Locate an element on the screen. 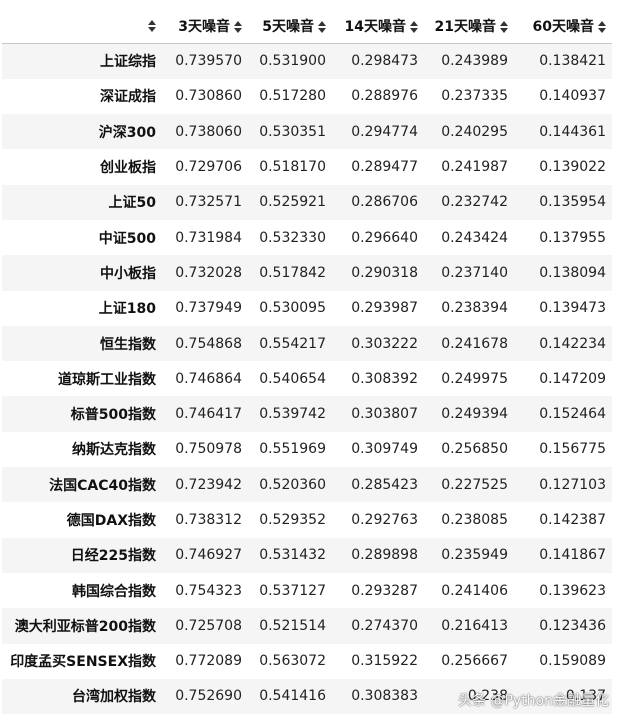  table-cell: 0.772089 is located at coordinates (208, 661).